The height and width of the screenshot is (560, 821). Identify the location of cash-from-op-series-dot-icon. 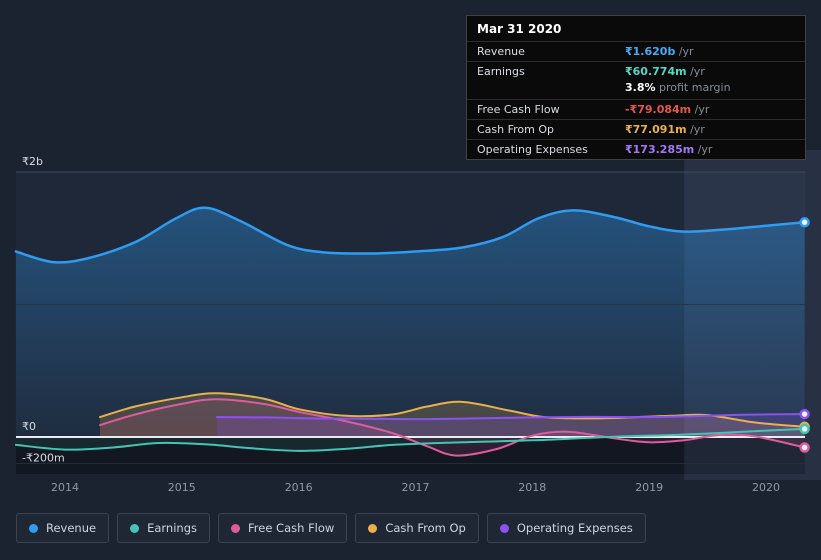
(373, 528).